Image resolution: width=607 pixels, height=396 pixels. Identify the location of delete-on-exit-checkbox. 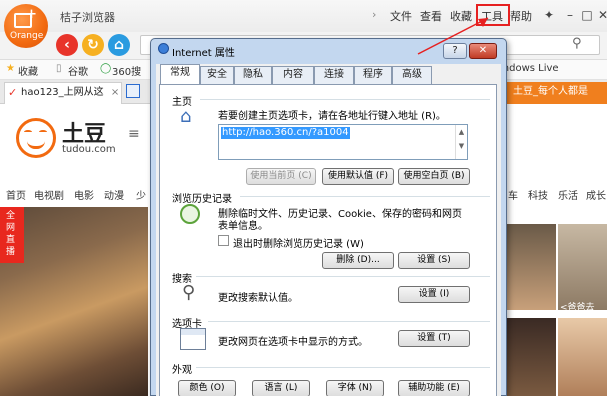
(223, 240).